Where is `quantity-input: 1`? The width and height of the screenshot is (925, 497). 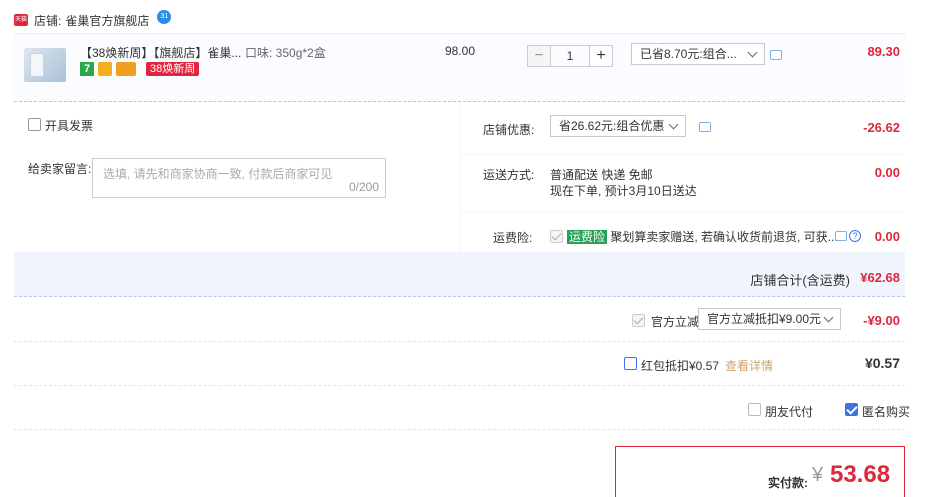 quantity-input: 1 is located at coordinates (570, 56).